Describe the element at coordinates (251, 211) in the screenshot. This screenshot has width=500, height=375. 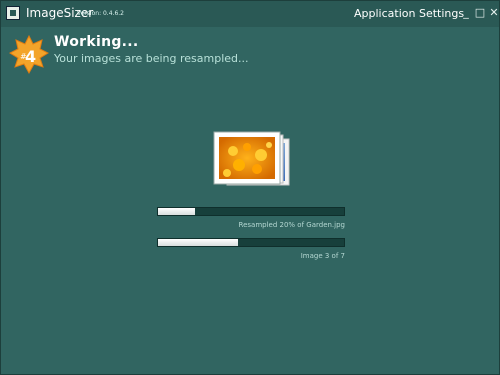
I see `current-file-progress-bar` at that location.